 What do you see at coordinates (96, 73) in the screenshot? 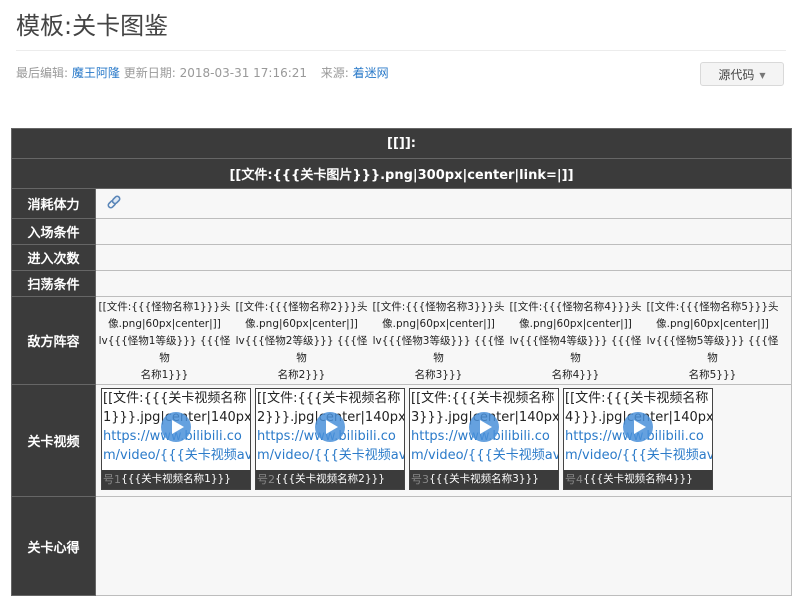
I see `editor-link: 魔王阿隆` at bounding box center [96, 73].